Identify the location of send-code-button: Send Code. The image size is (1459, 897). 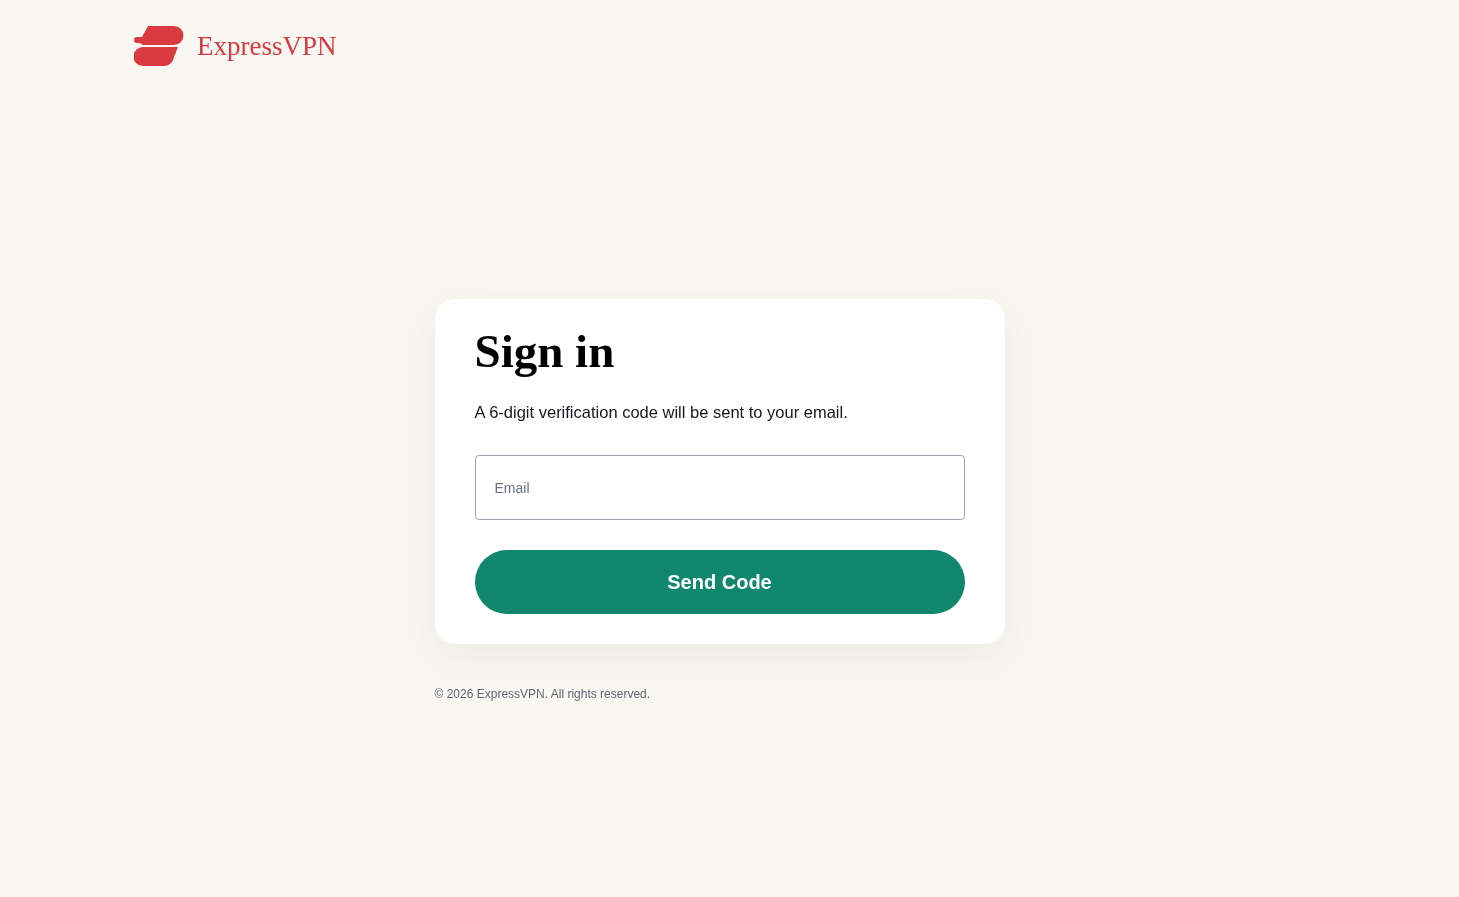
(719, 582).